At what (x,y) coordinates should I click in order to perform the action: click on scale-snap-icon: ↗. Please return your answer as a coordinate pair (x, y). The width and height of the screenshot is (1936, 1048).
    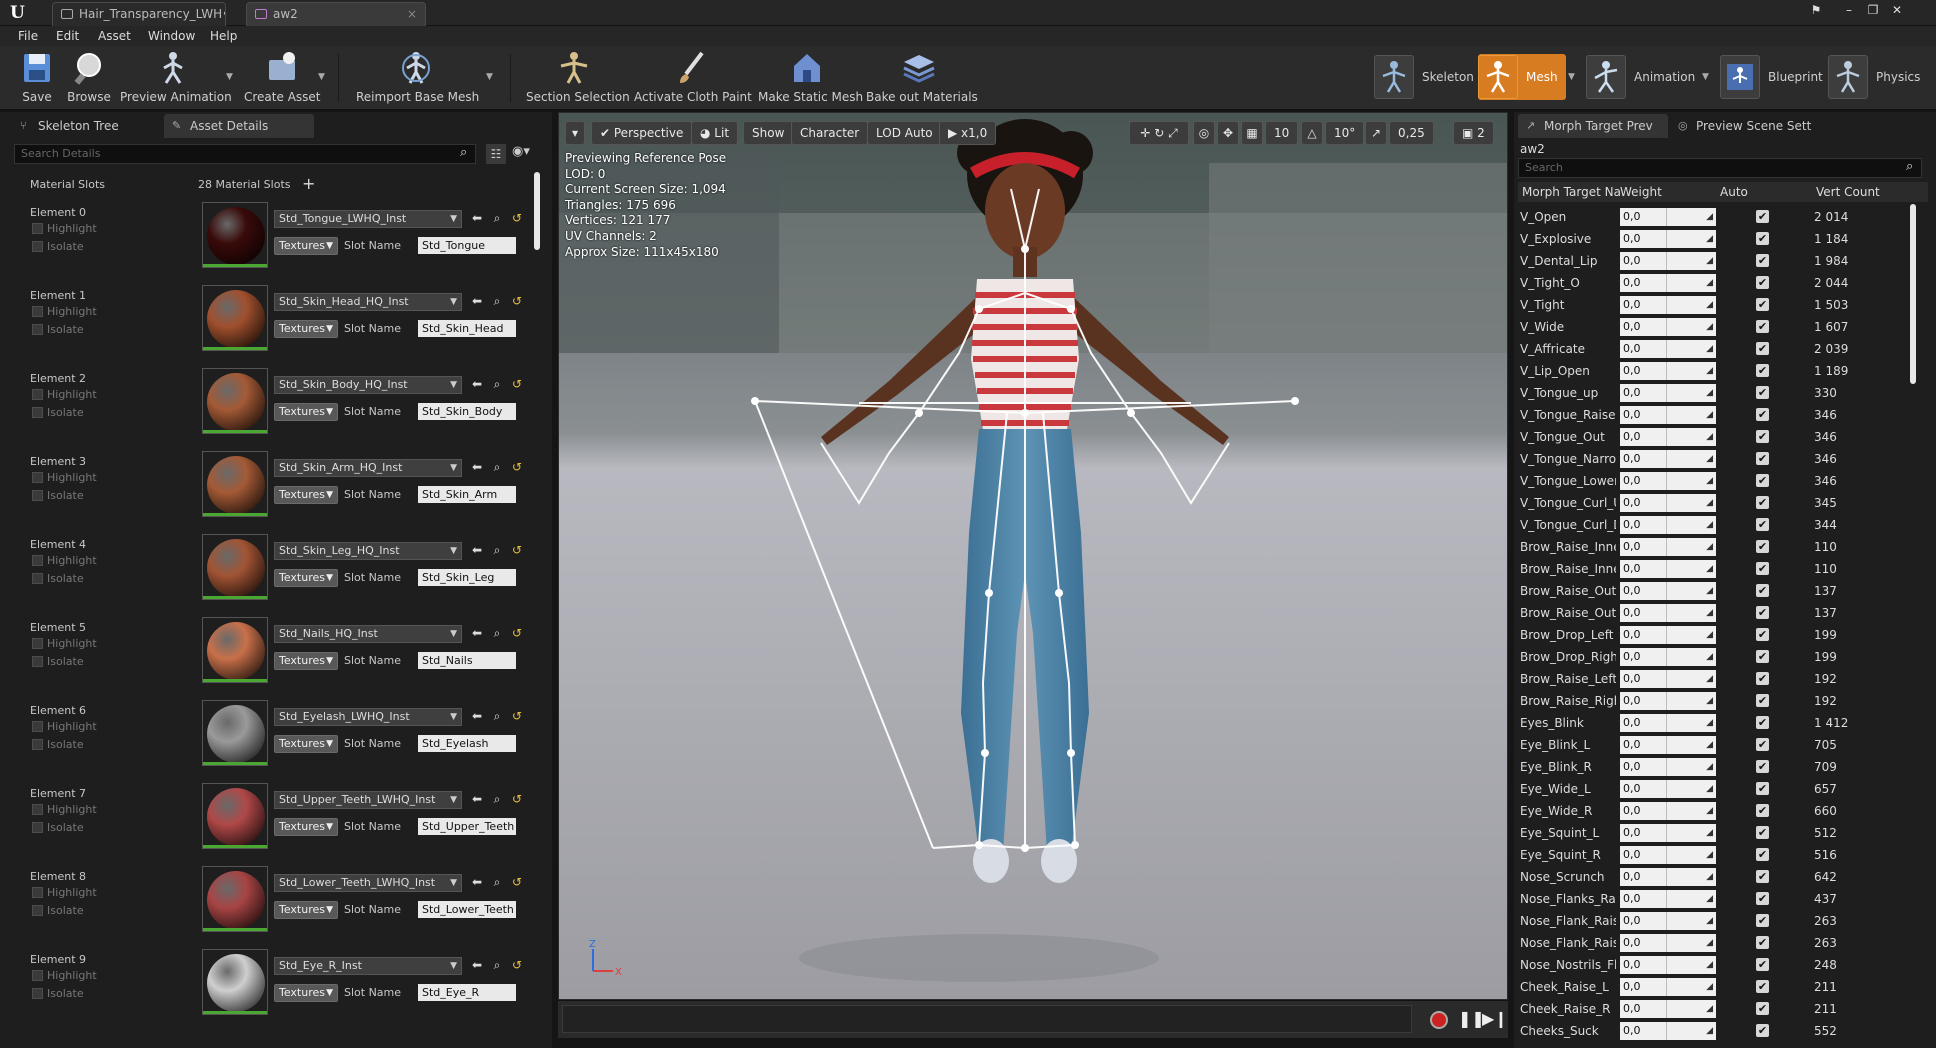
    Looking at the image, I should click on (1376, 133).